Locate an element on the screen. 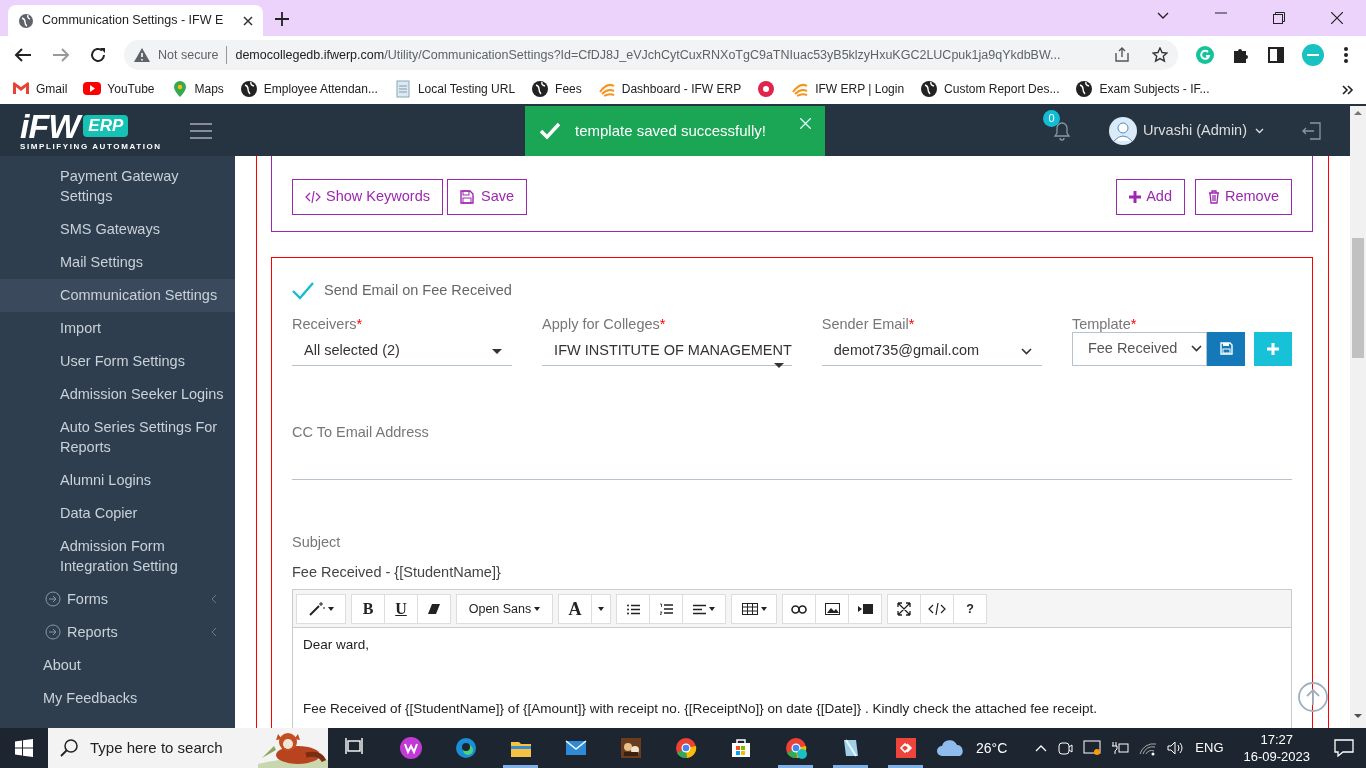 The height and width of the screenshot is (768, 1366). sidebar-item: Auto Series Settings For Reports is located at coordinates (117, 437).